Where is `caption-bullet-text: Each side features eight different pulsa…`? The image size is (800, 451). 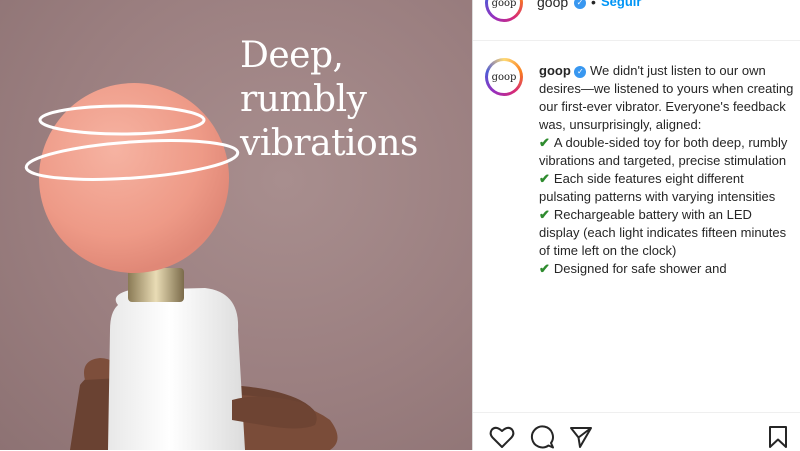
caption-bullet-text: Each side features eight different pulsa… is located at coordinates (657, 187).